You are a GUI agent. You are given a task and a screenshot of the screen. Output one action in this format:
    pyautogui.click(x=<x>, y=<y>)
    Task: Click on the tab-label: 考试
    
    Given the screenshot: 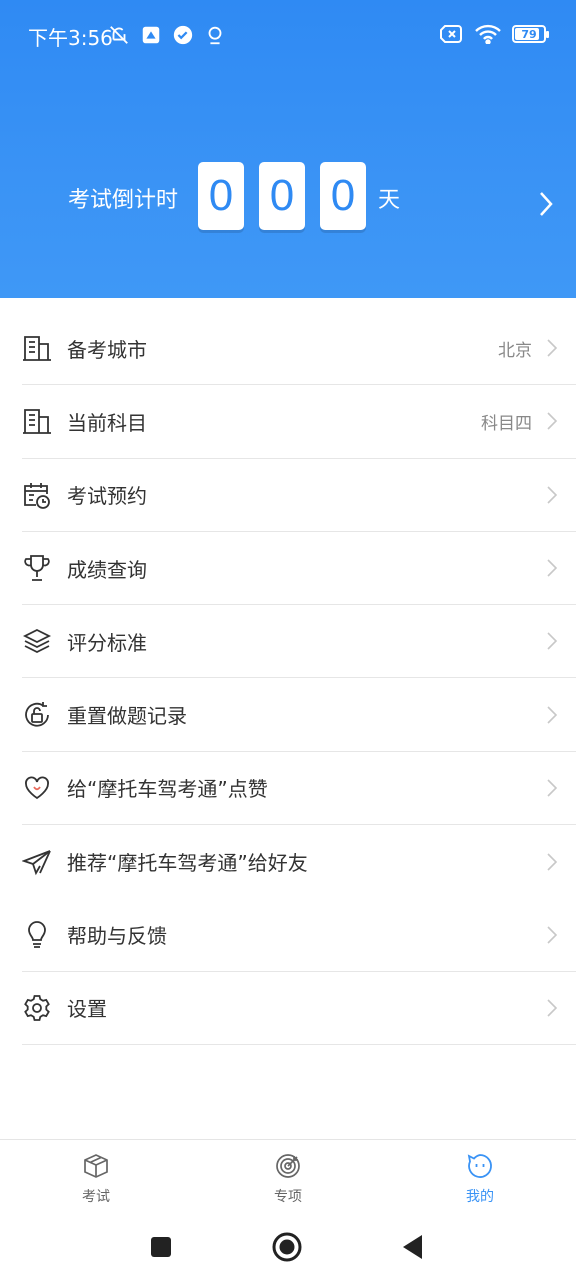 What is the action you would take?
    pyautogui.click(x=96, y=1197)
    